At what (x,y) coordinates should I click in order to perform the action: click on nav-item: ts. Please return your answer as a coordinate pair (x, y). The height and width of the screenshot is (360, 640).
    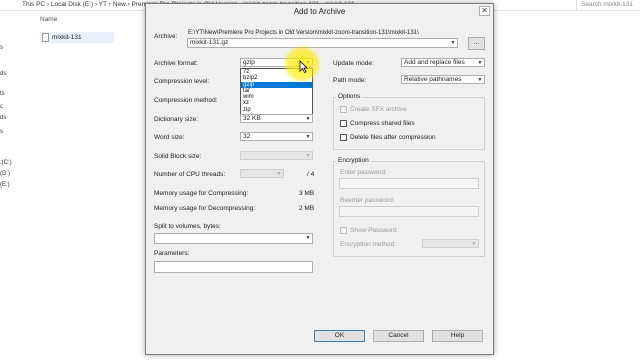
    Looking at the image, I should click on (2, 94).